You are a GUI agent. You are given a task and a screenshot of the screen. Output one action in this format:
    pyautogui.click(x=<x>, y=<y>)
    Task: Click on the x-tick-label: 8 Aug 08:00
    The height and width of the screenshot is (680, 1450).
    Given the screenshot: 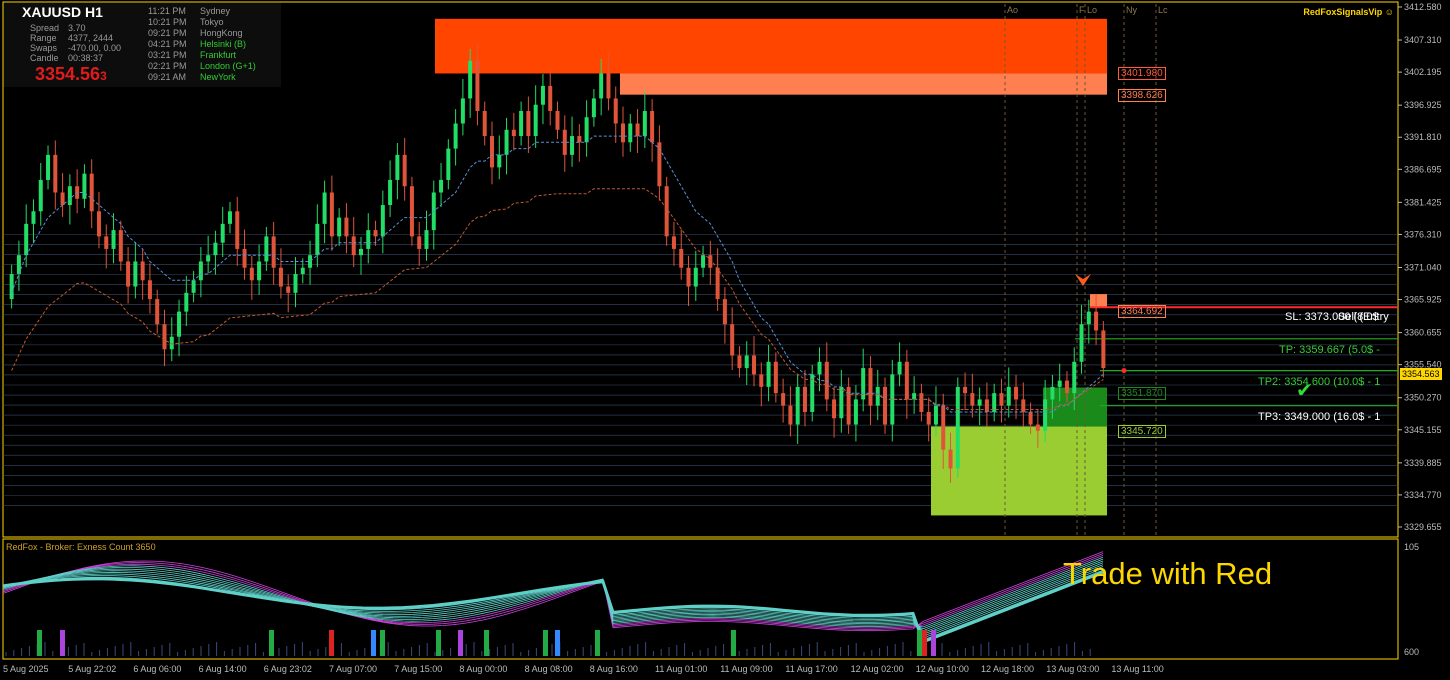 What is the action you would take?
    pyautogui.click(x=549, y=669)
    